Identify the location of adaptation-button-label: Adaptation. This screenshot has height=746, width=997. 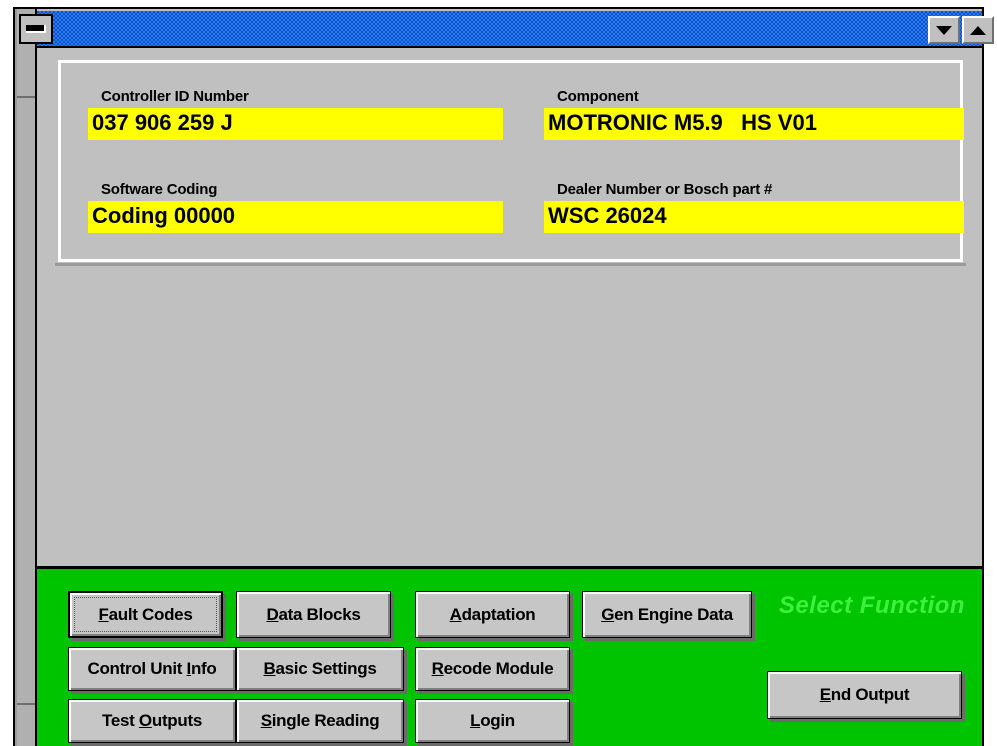
(493, 615).